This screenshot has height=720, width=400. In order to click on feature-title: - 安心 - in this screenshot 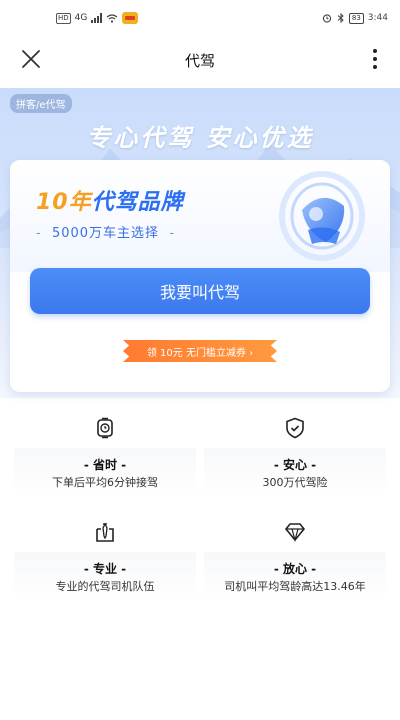, I will do `click(295, 465)`.